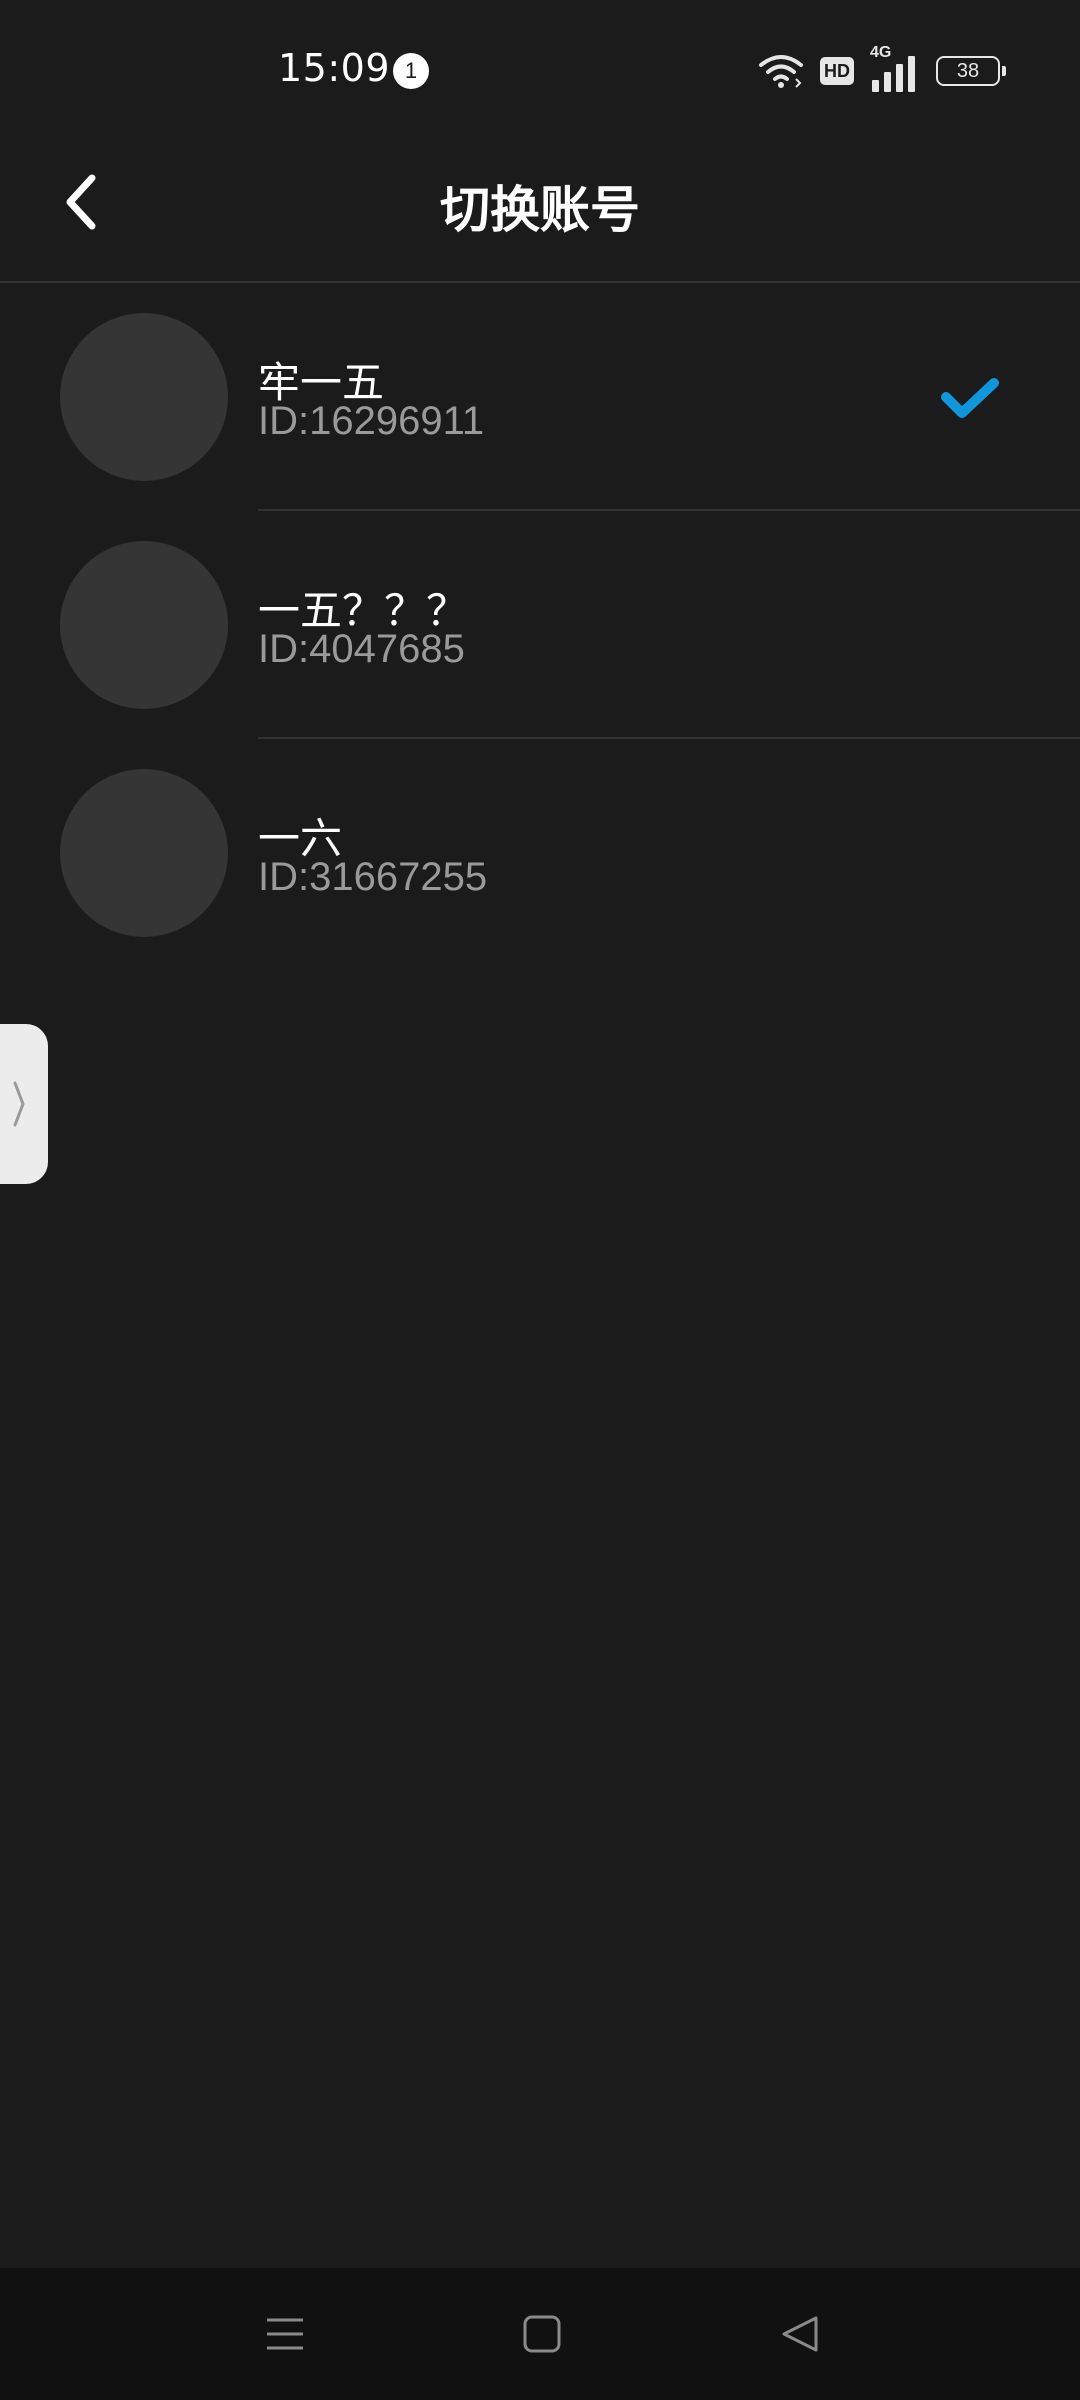 This screenshot has height=2400, width=1080. Describe the element at coordinates (371, 421) in the screenshot. I see `account-id: ID:16296911` at that location.